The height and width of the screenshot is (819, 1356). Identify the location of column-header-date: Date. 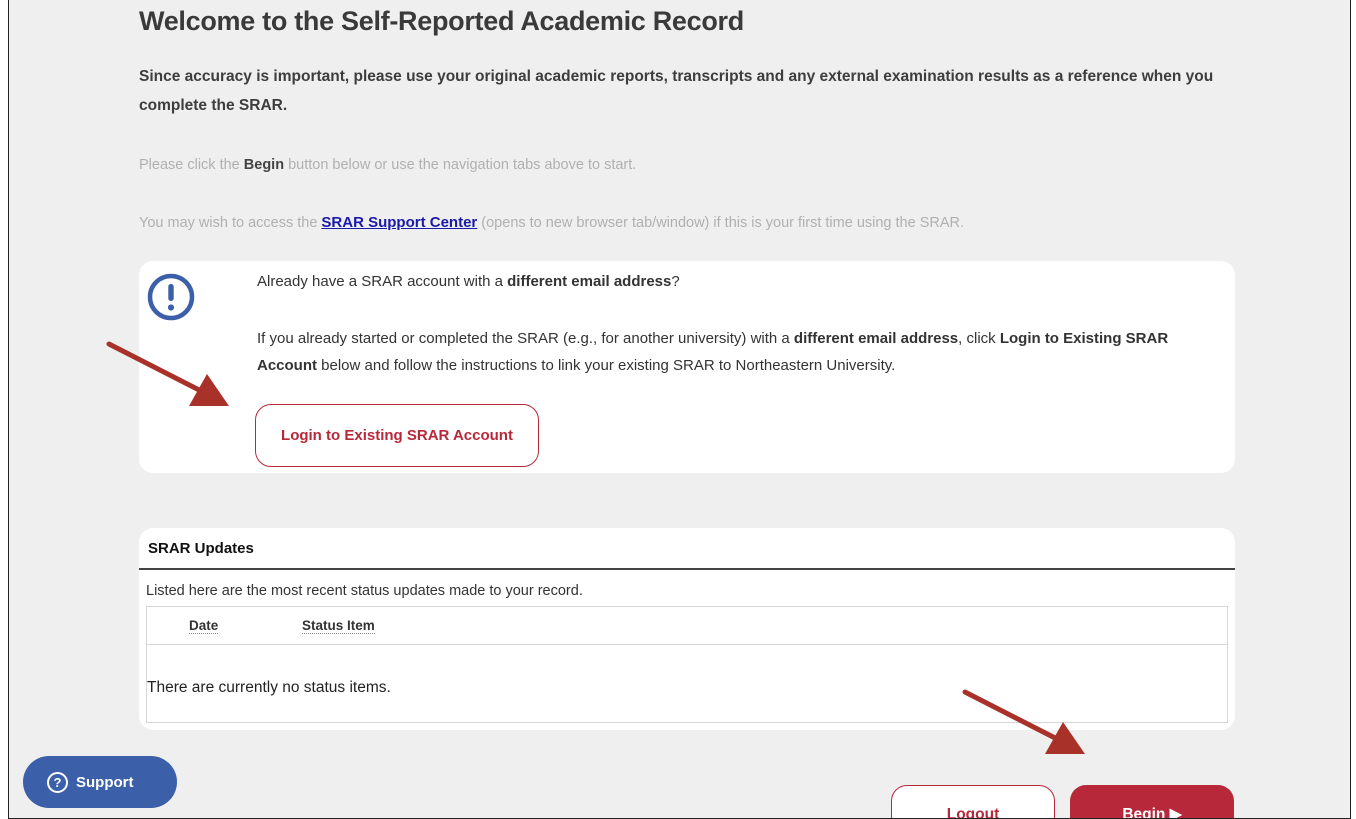
(204, 626).